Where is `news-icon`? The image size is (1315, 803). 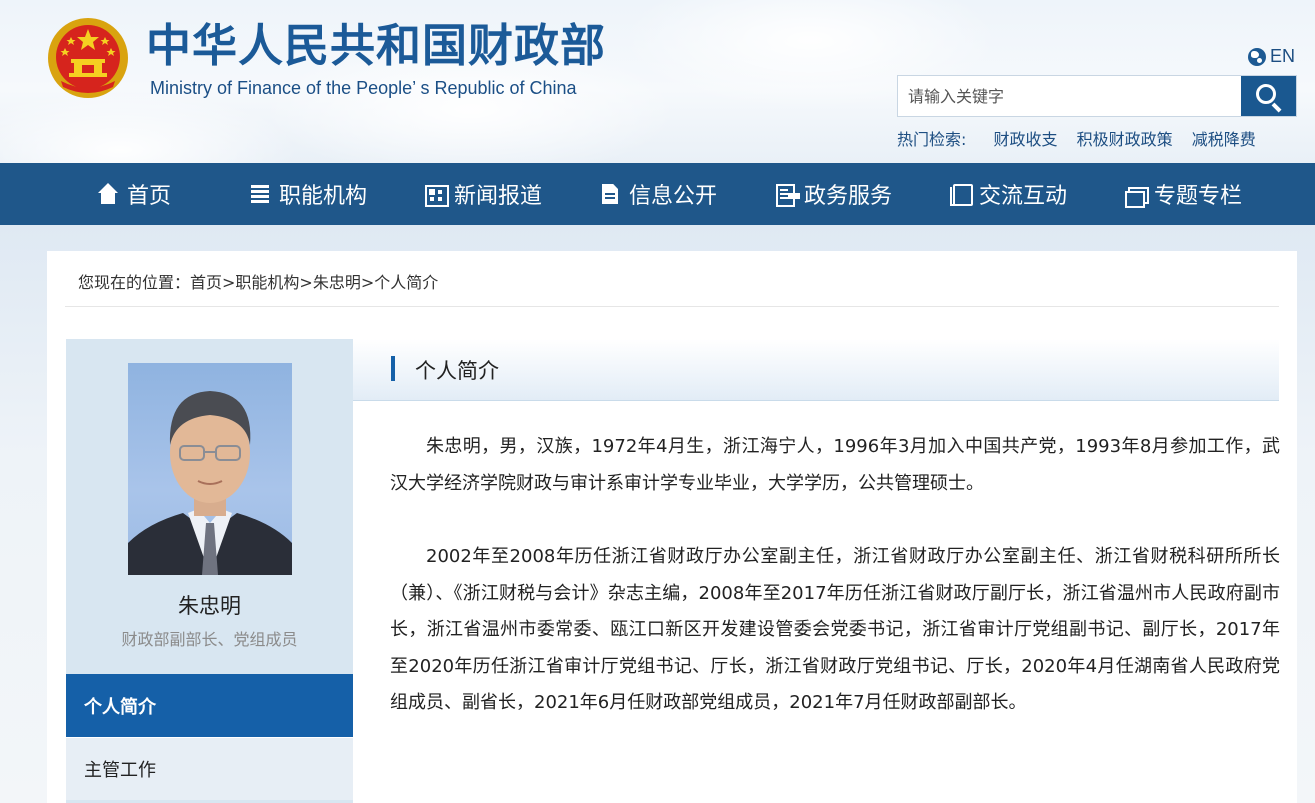 news-icon is located at coordinates (436, 195).